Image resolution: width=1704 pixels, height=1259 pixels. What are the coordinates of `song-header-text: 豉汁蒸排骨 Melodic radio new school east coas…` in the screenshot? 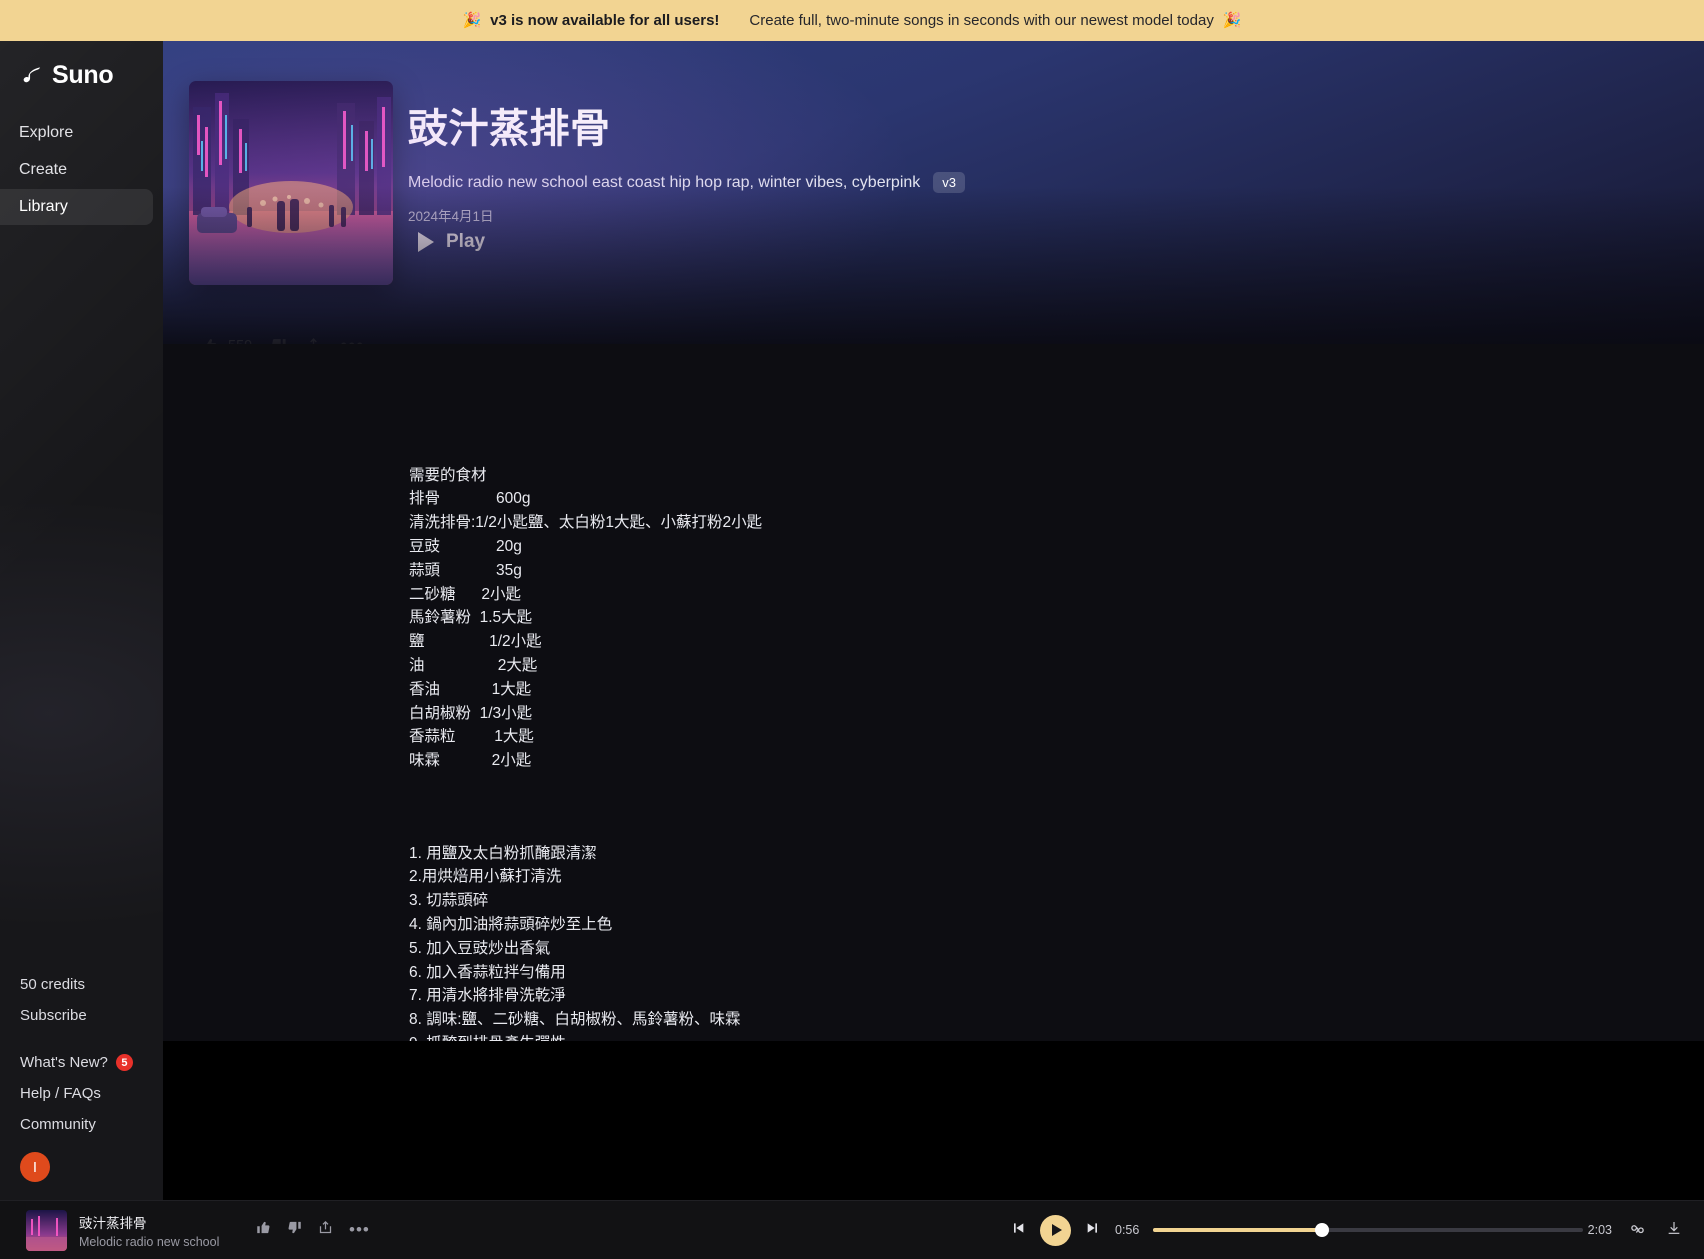 It's located at (686, 160).